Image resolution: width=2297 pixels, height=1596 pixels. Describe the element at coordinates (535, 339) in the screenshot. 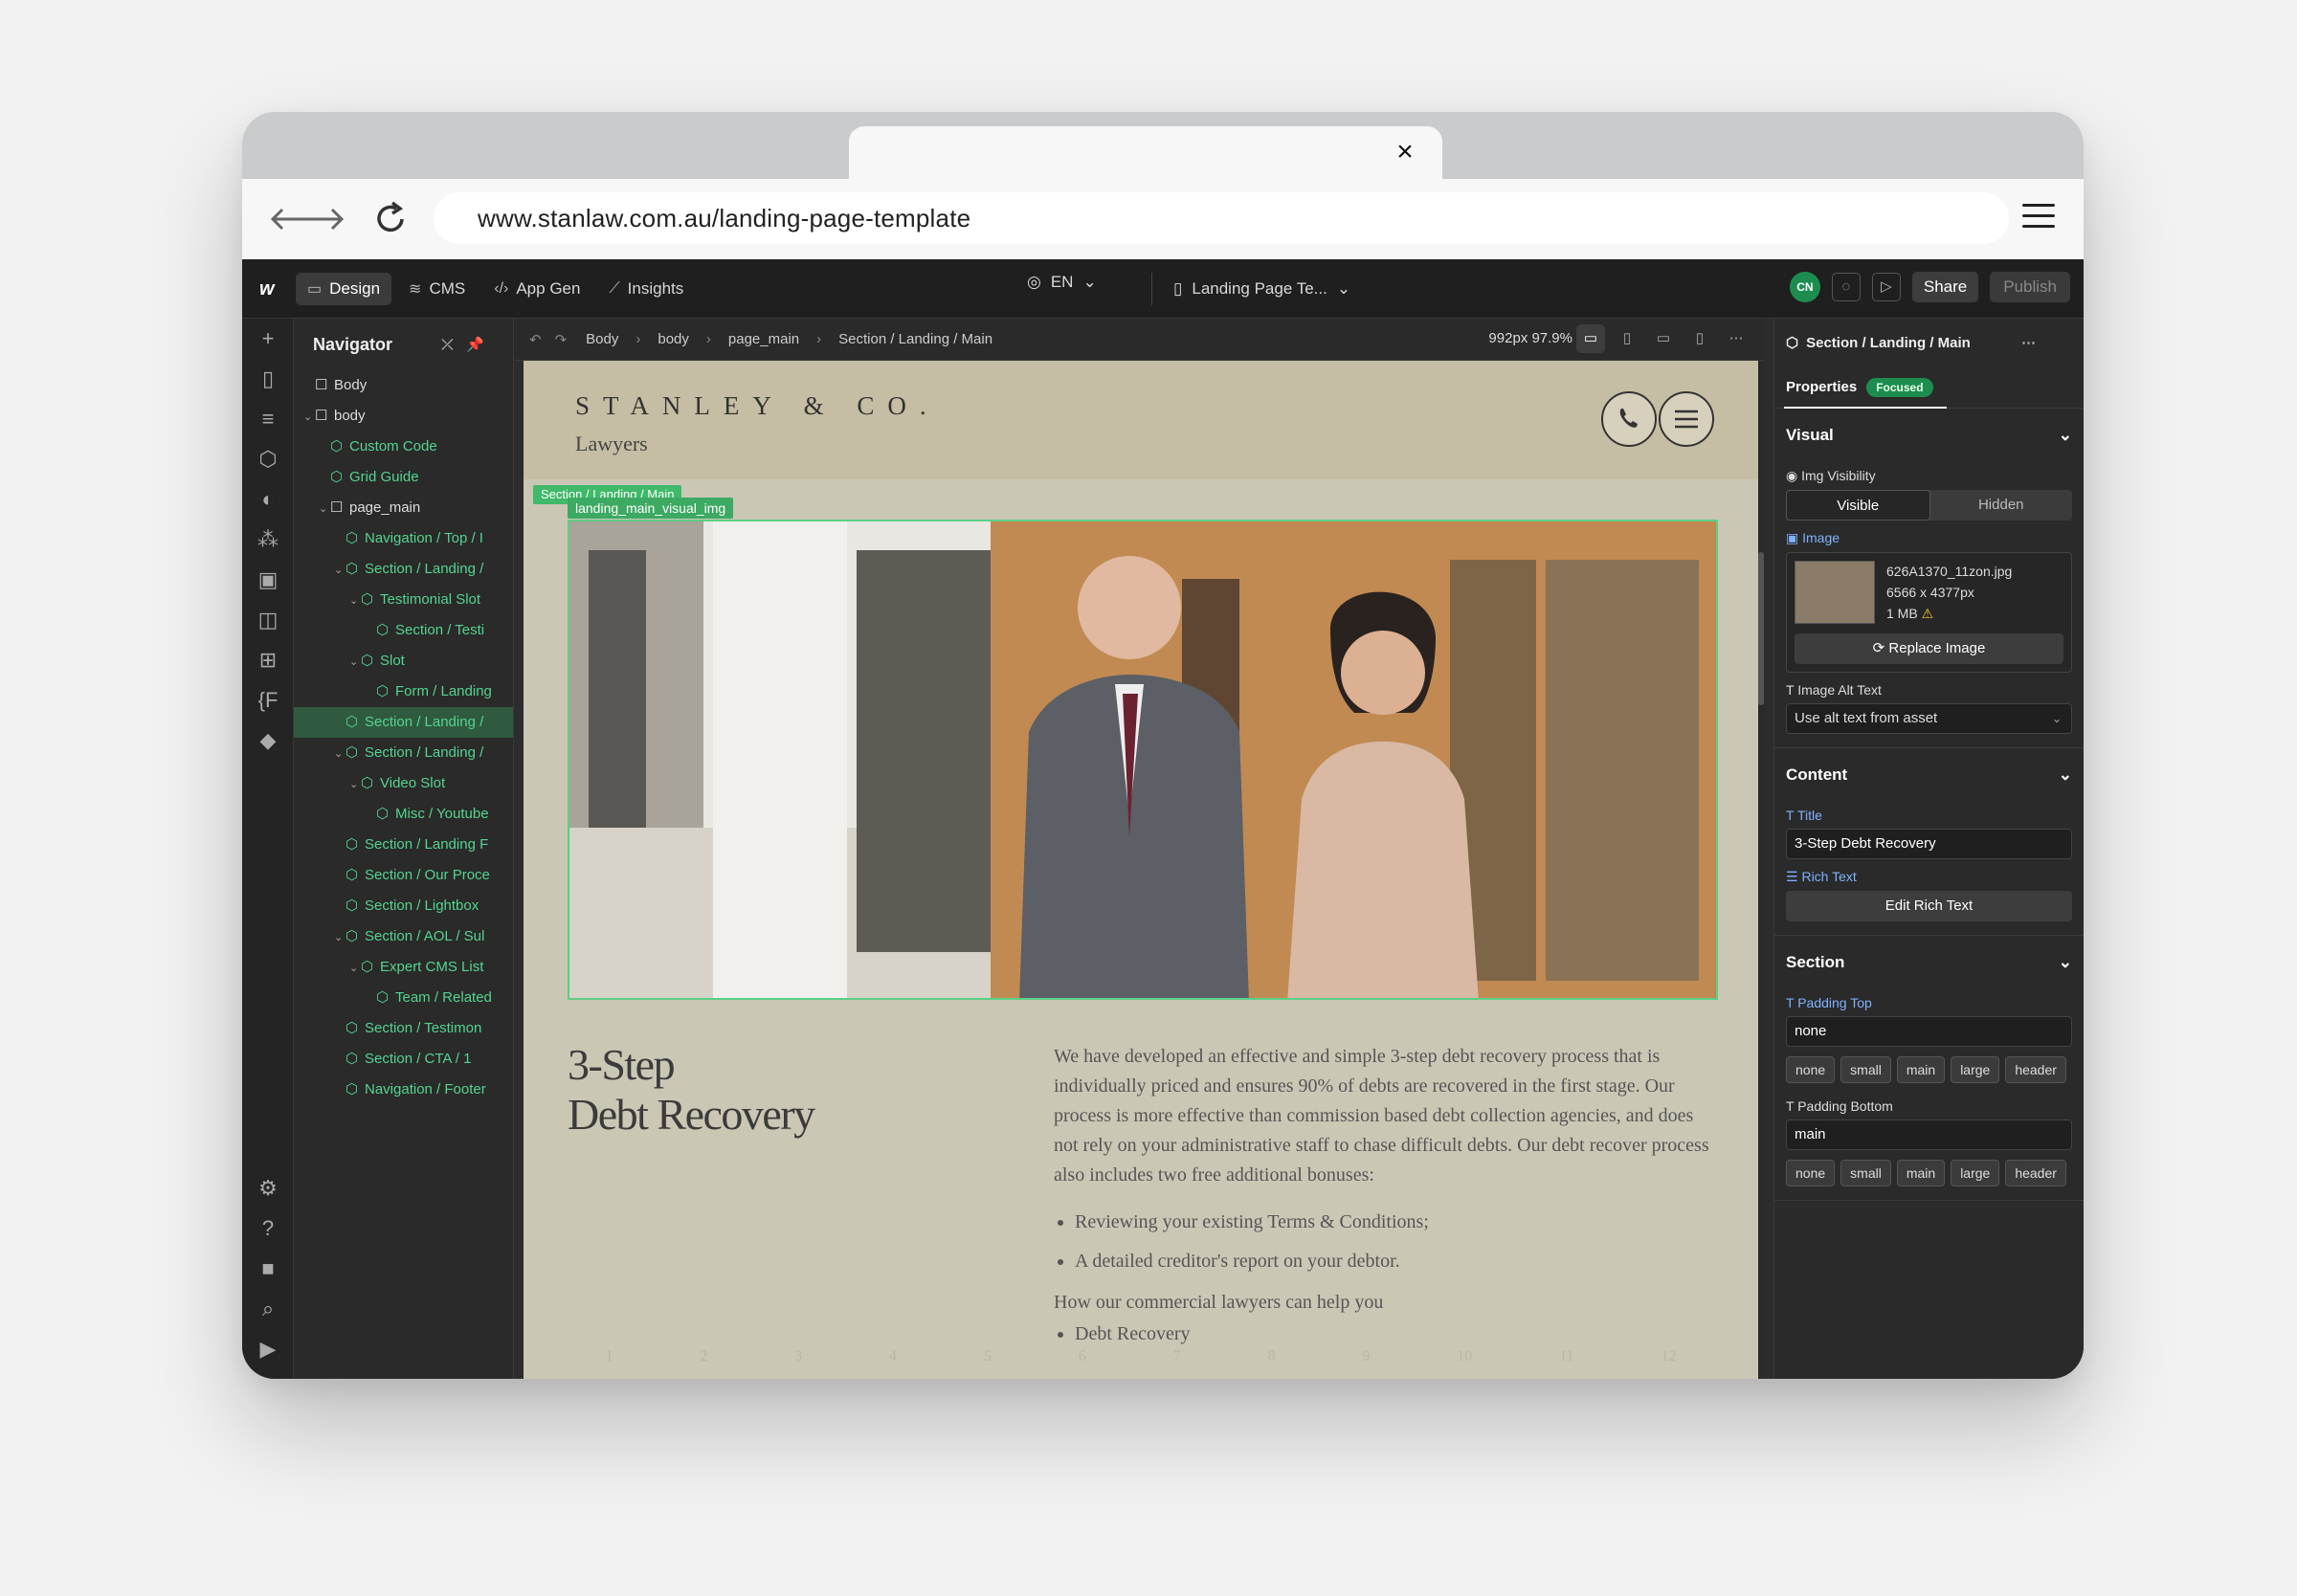

I see `undo-icon: ↶` at that location.